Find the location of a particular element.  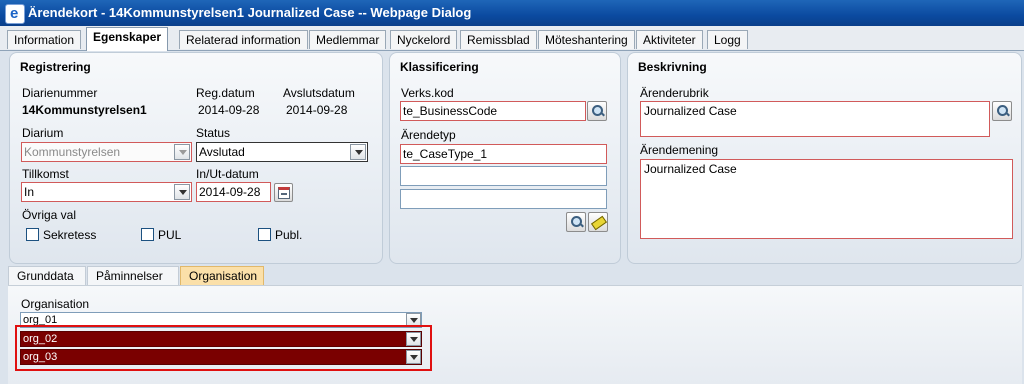

status-value: Avslutad is located at coordinates (222, 152).